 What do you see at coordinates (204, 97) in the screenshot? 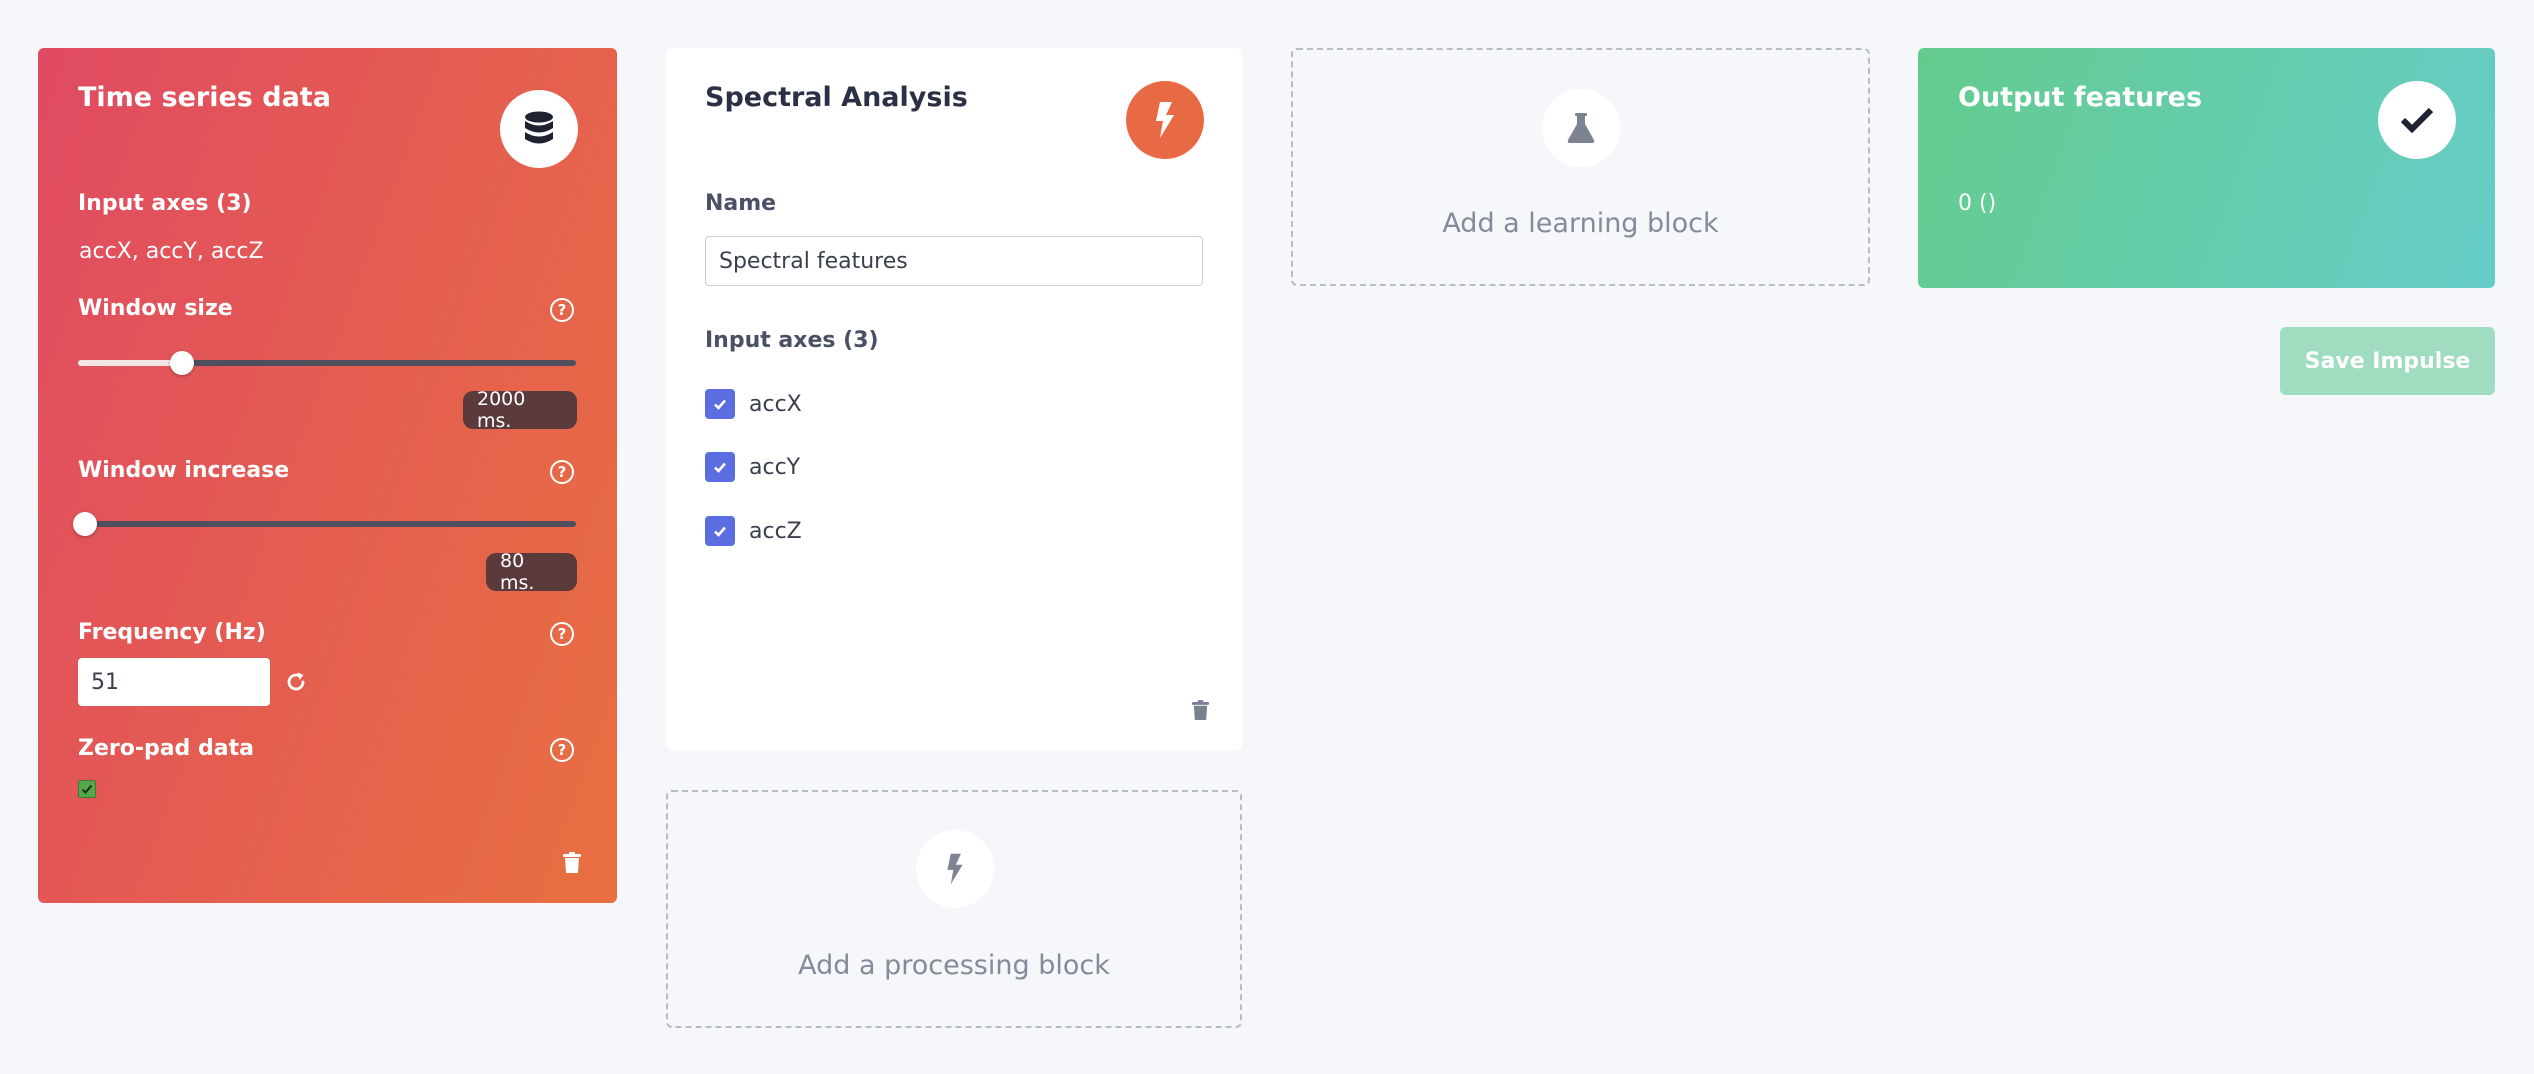
I see `time-series-title: Time series data` at bounding box center [204, 97].